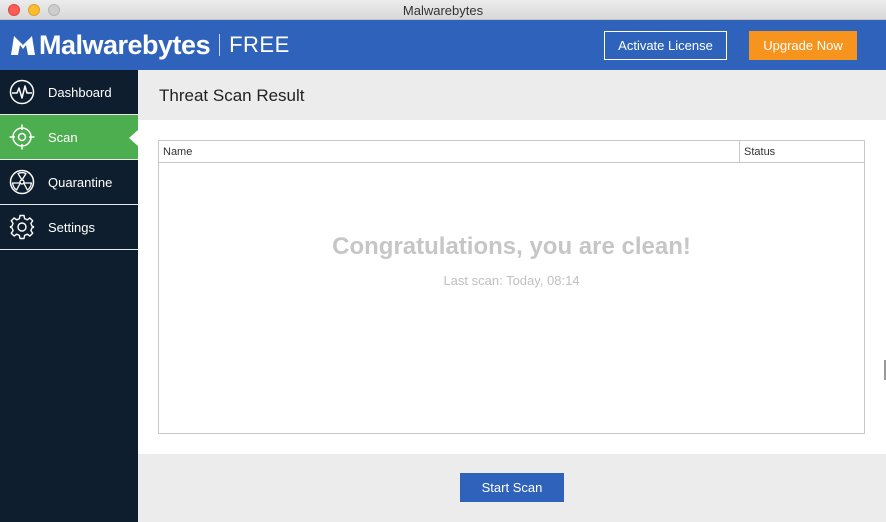  Describe the element at coordinates (22, 137) in the screenshot. I see `target-icon` at that location.